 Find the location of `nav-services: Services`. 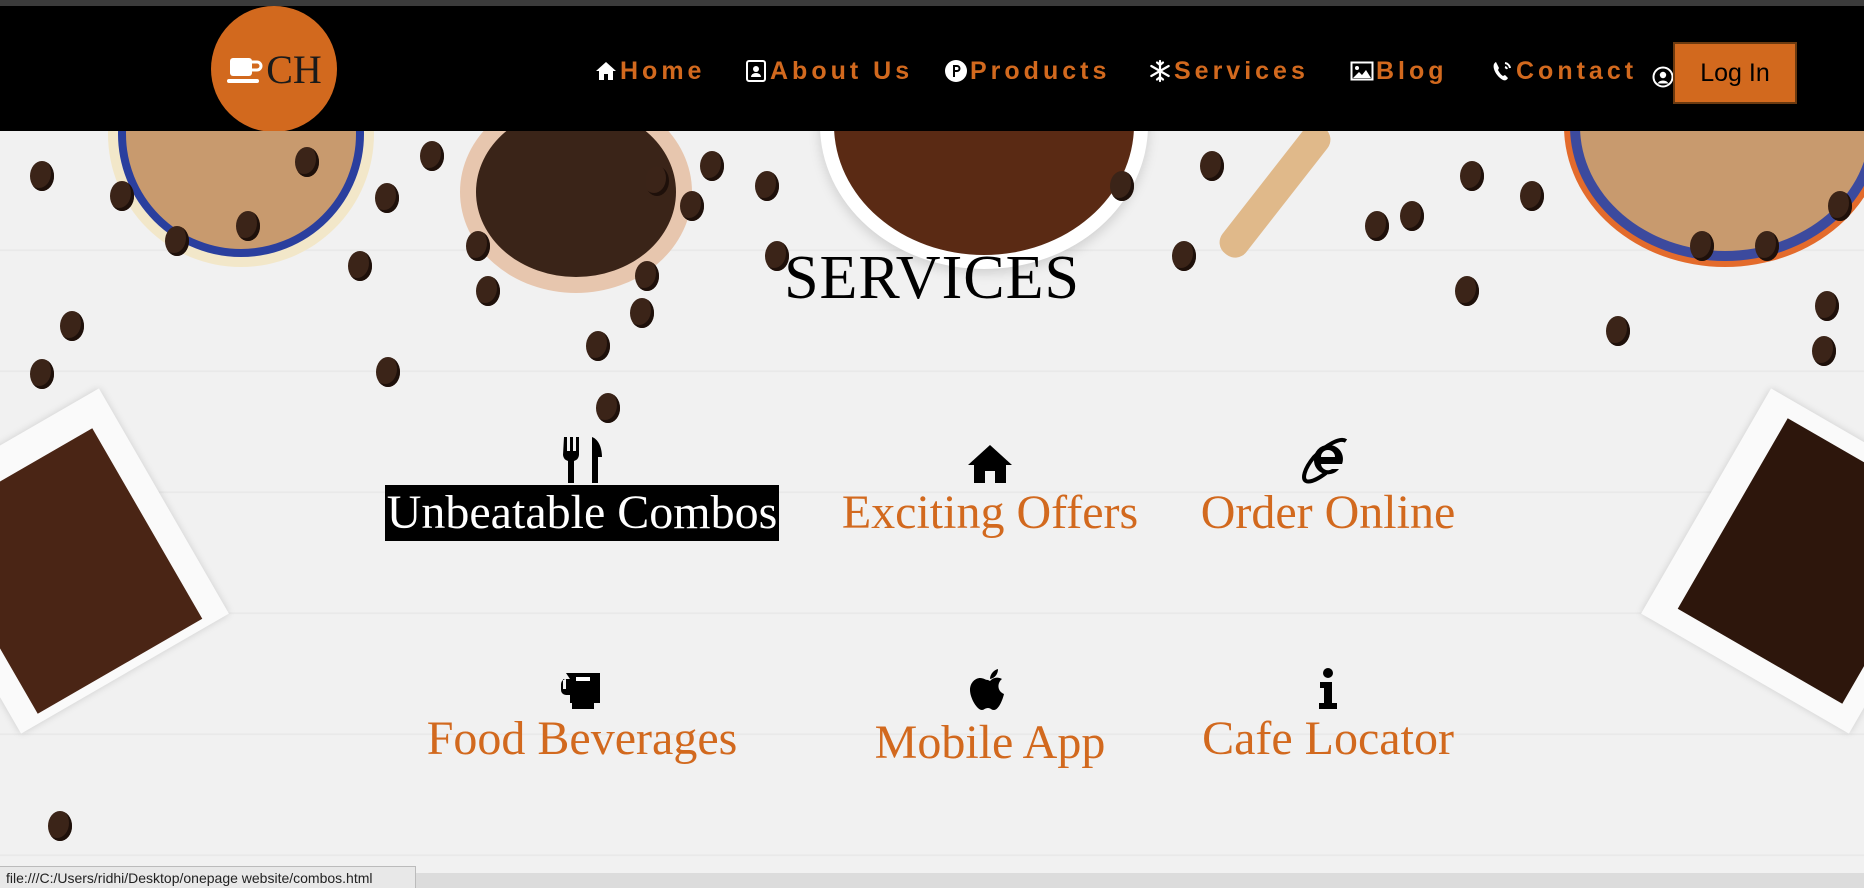

nav-services: Services is located at coordinates (1228, 71).